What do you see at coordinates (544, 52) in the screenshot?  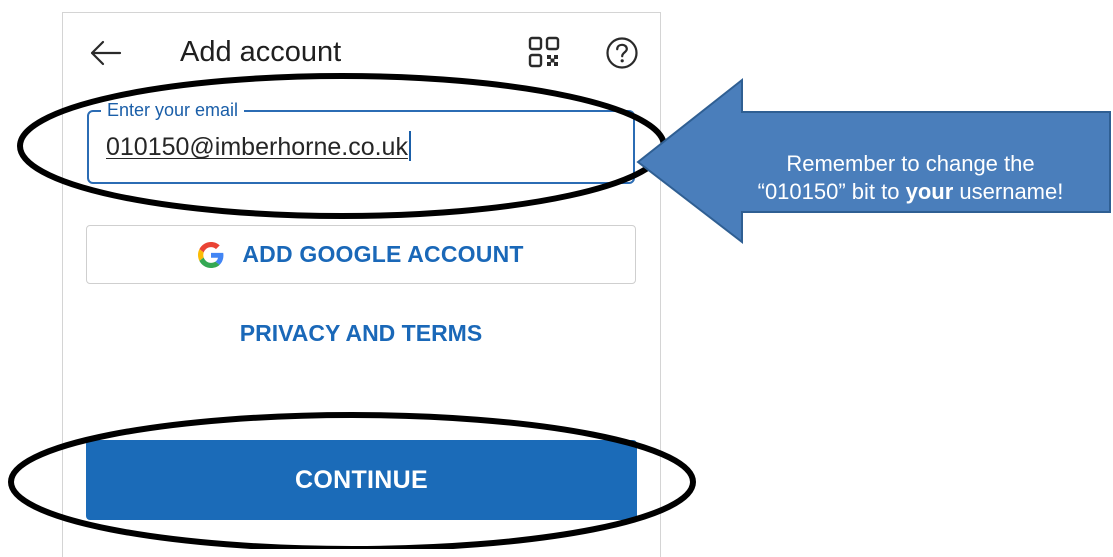 I see `qr-code-icon` at bounding box center [544, 52].